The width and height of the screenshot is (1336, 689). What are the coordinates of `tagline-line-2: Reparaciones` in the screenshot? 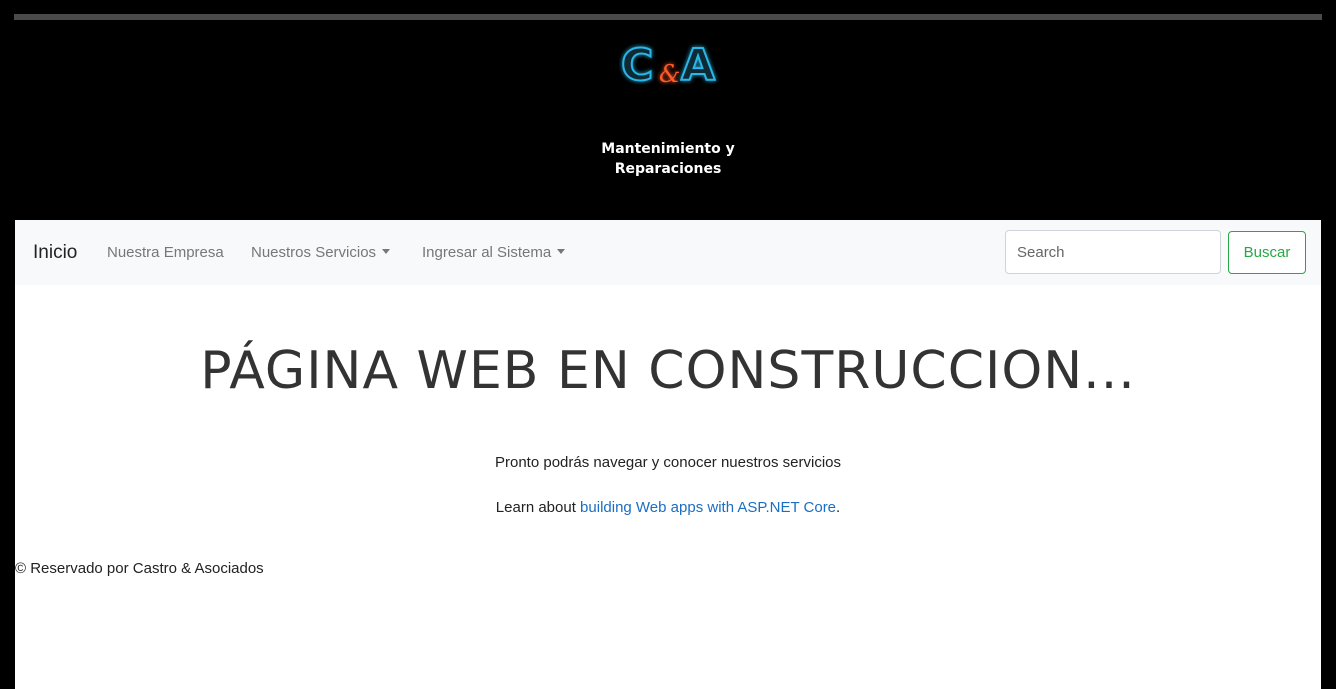 It's located at (668, 169).